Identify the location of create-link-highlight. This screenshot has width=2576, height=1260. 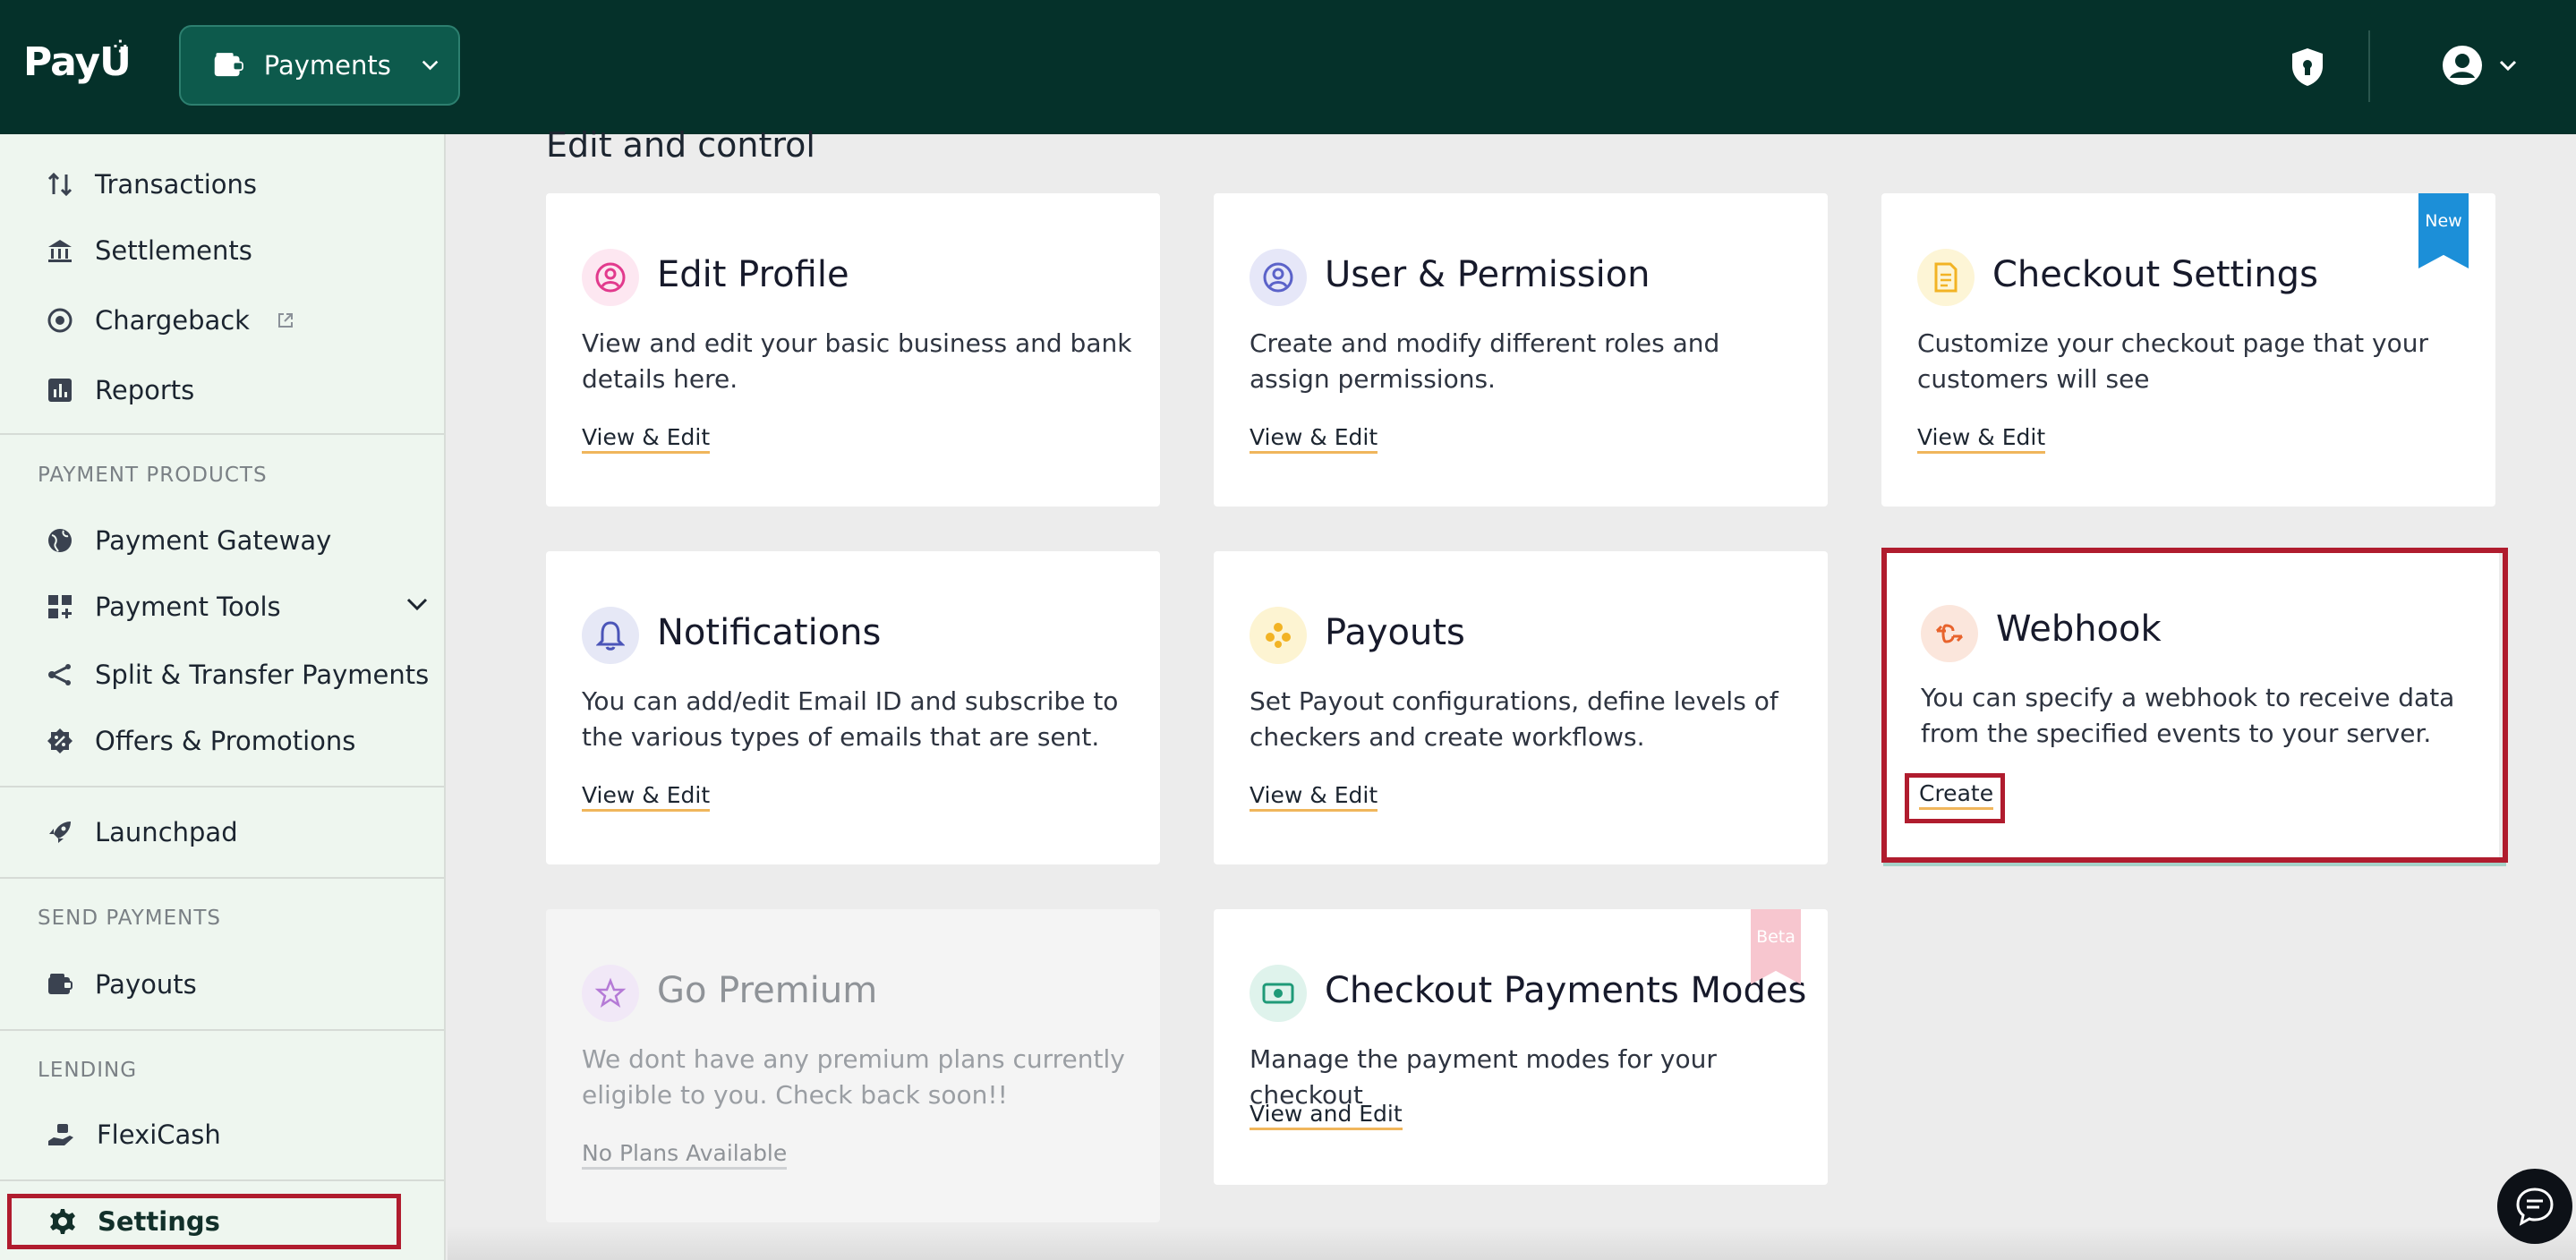
(1955, 798).